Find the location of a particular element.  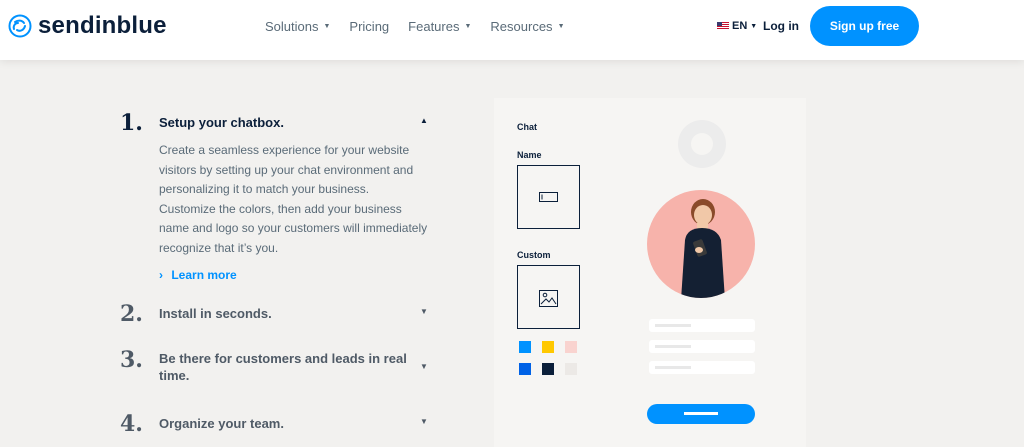

step-title: Install in seconds. is located at coordinates (215, 313).